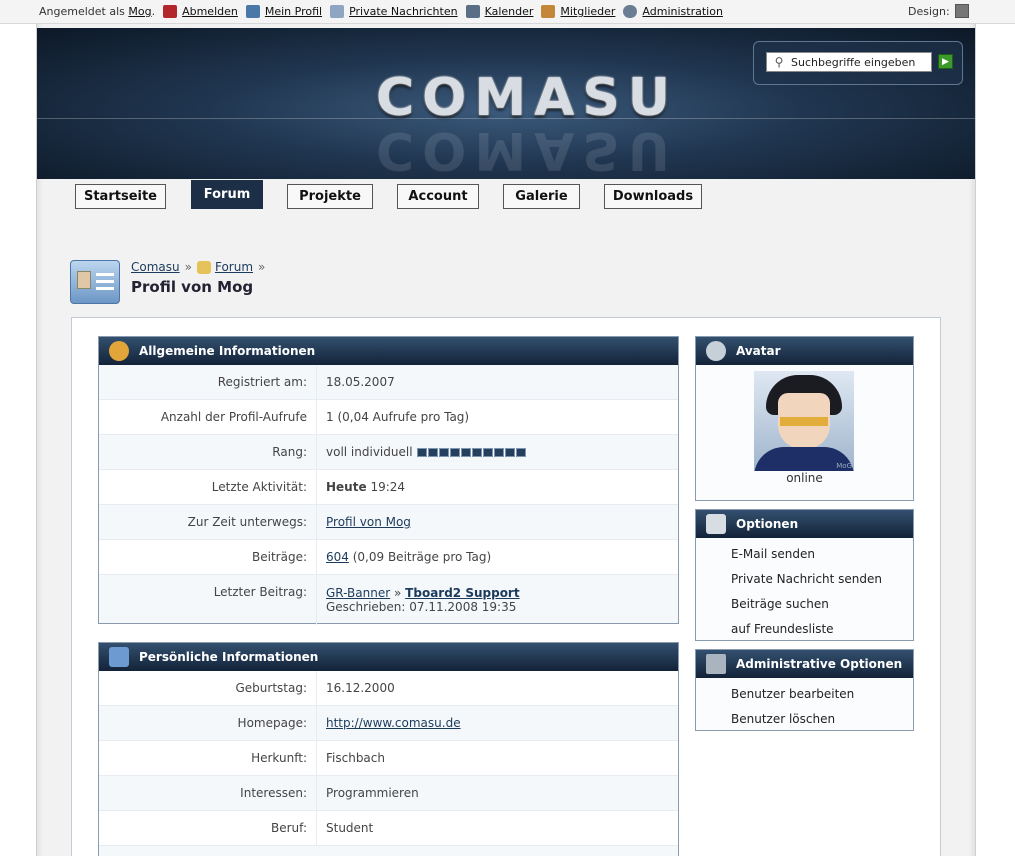 This screenshot has width=1015, height=856. Describe the element at coordinates (272, 723) in the screenshot. I see `row-label: Homepage:` at that location.